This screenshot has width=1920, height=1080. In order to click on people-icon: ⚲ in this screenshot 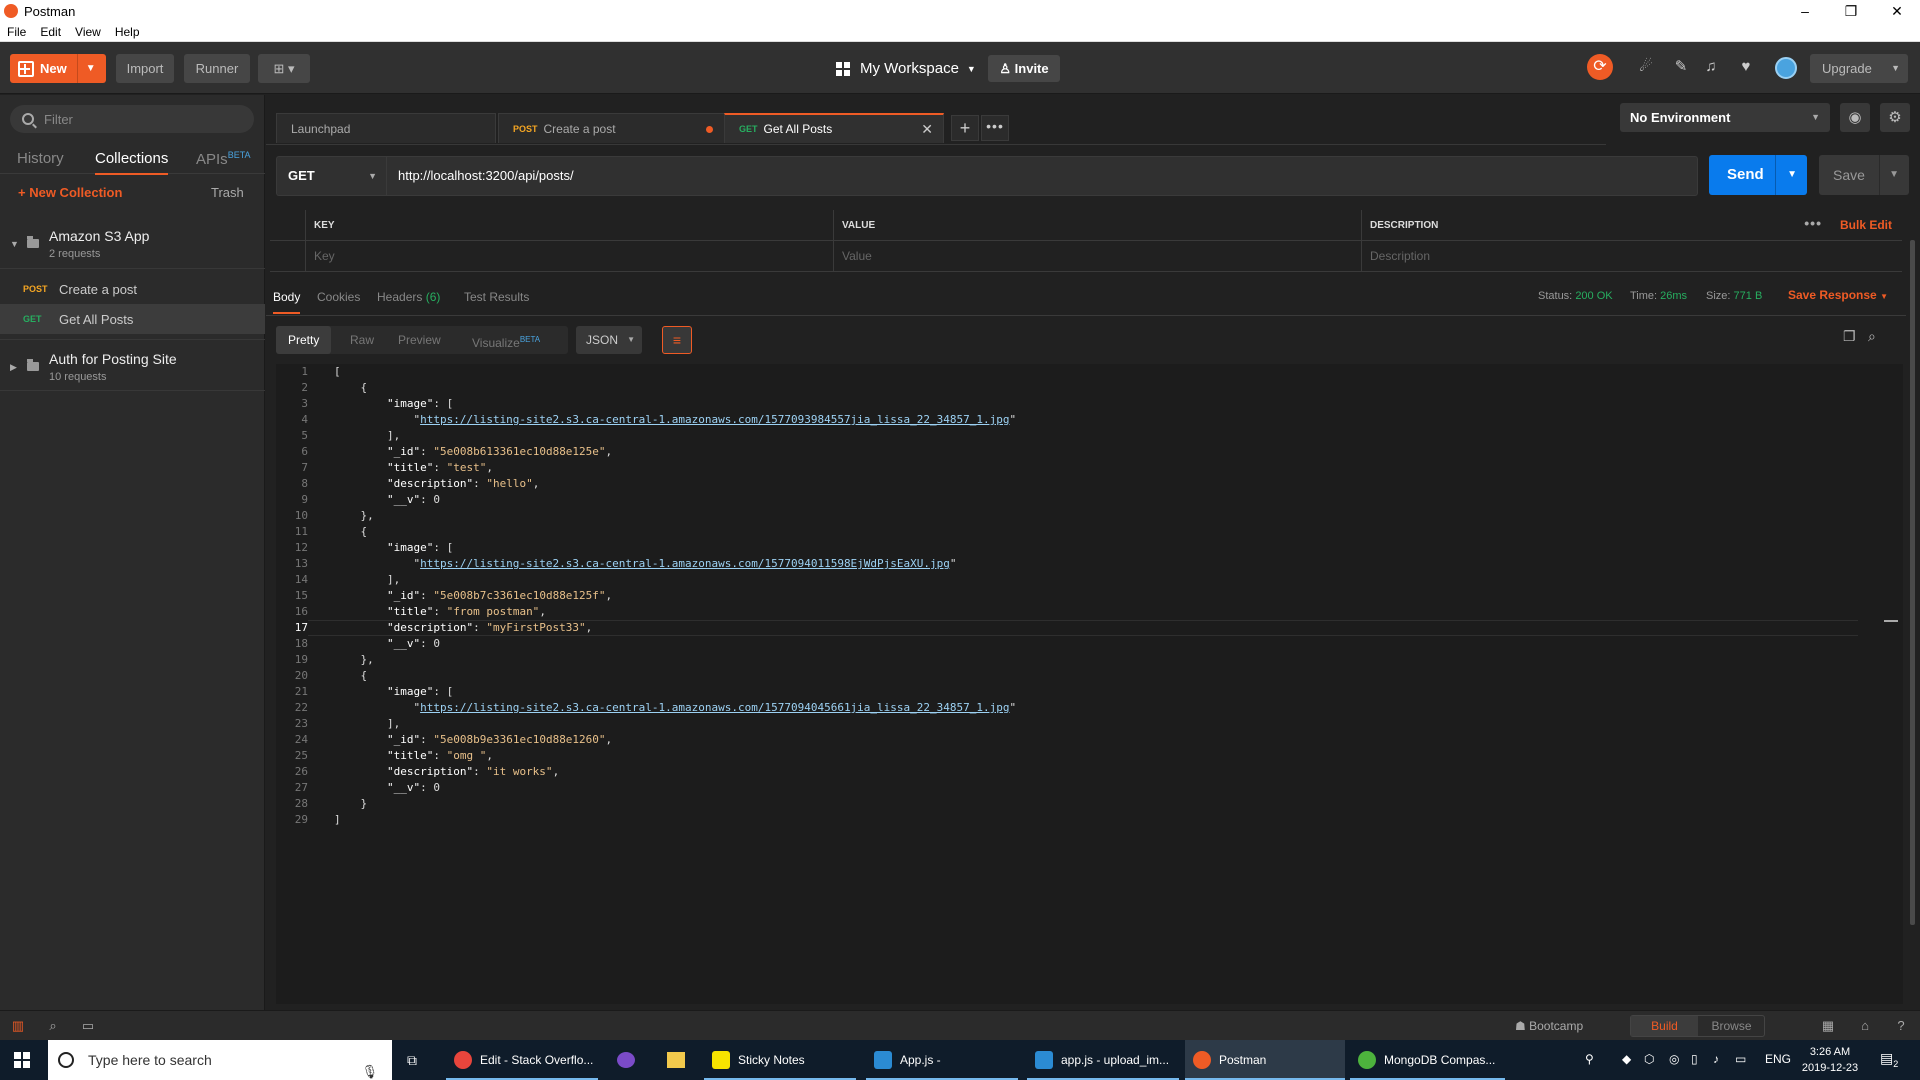, I will do `click(1589, 1059)`.